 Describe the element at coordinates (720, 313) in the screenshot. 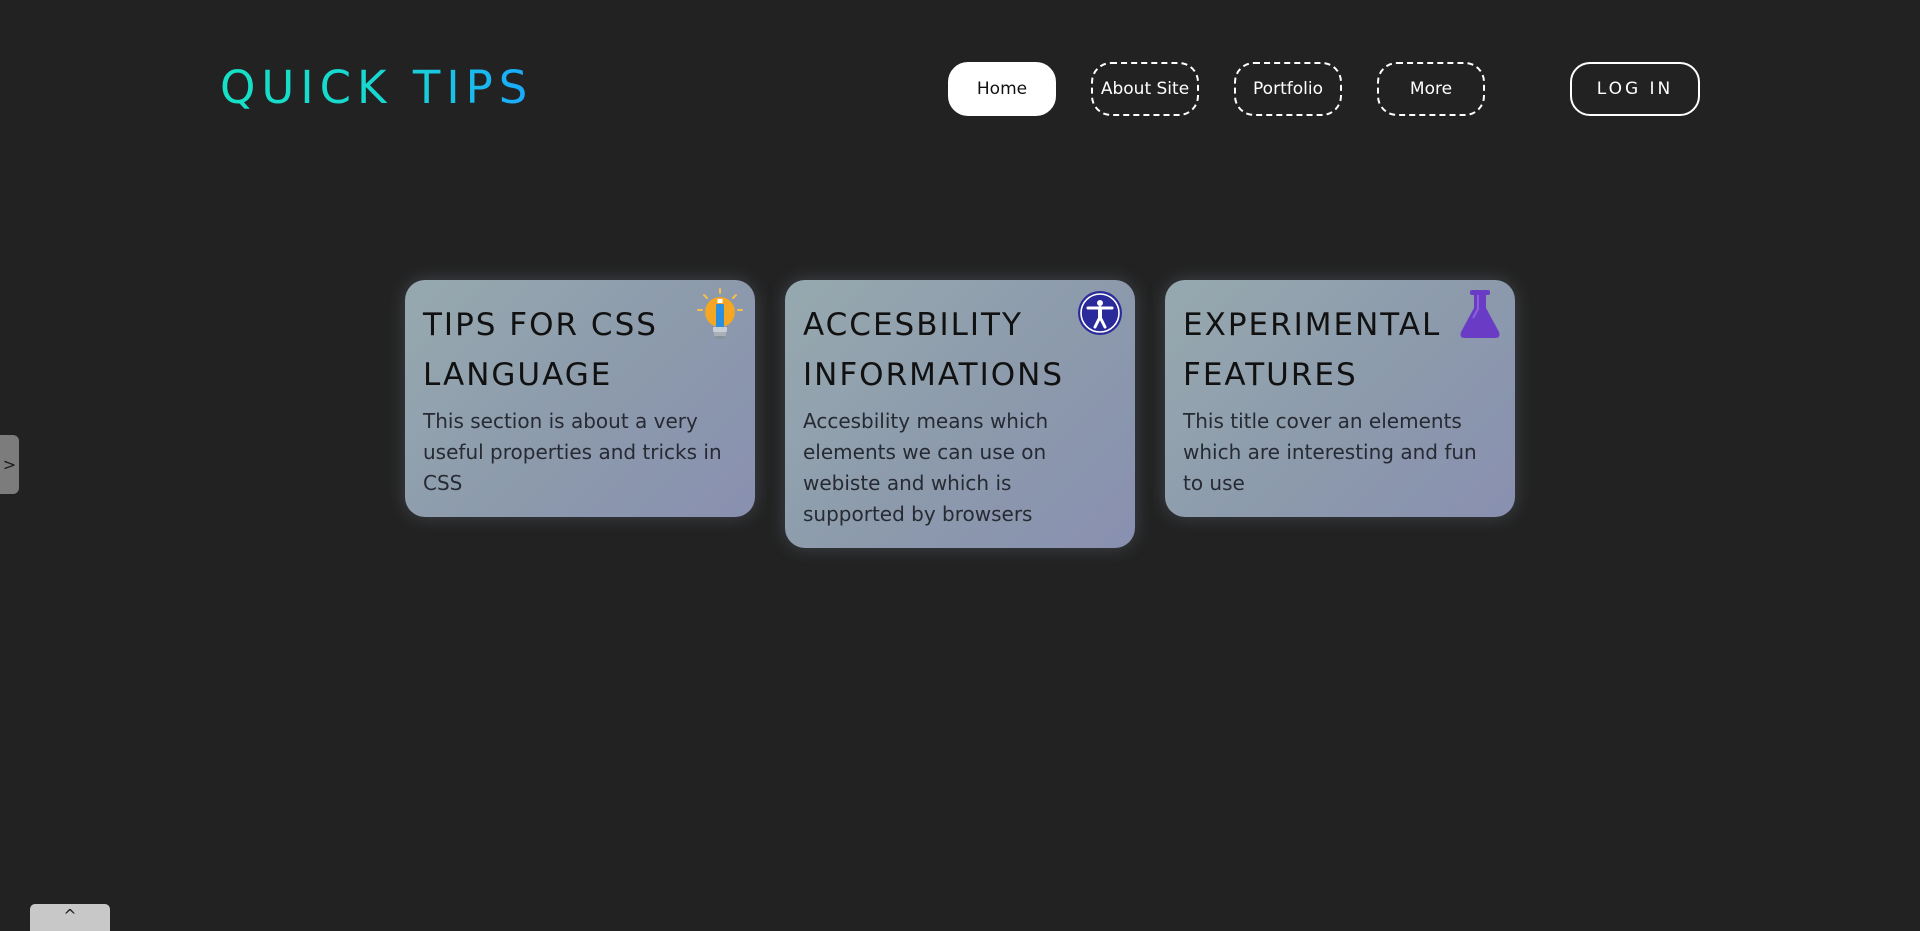

I see `lightbulb-icon` at that location.